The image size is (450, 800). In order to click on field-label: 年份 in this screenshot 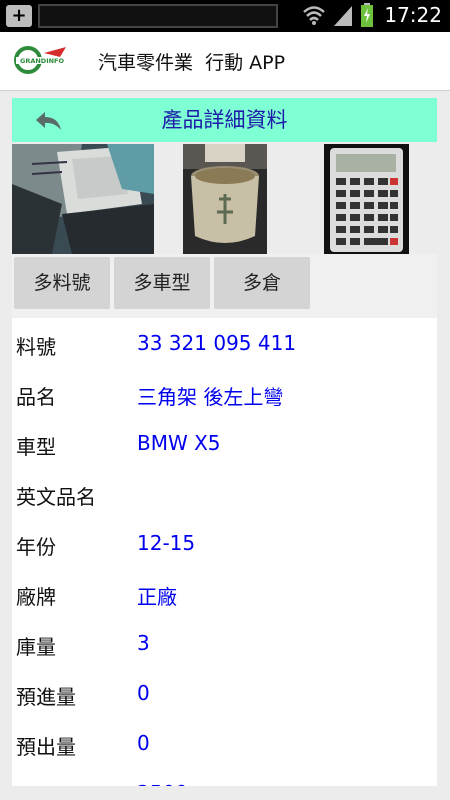, I will do `click(36, 547)`.